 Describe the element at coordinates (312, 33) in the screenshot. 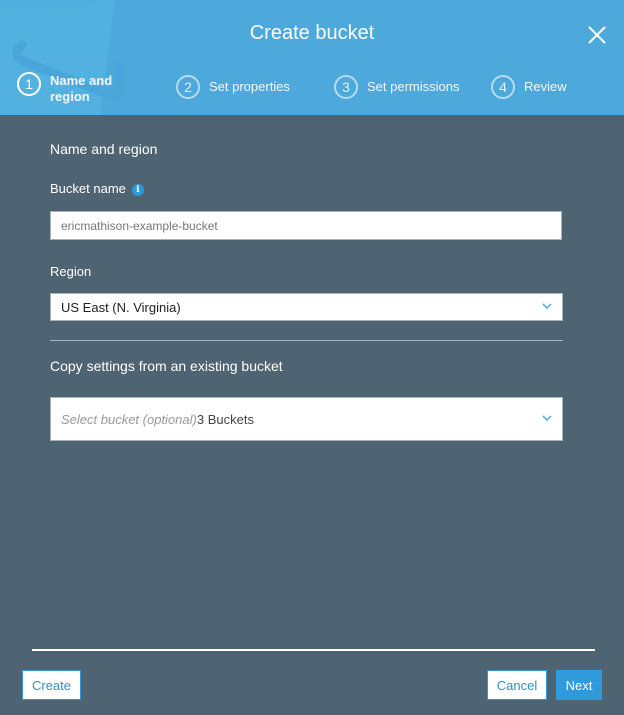

I see `dialog-title: Create bucket` at that location.